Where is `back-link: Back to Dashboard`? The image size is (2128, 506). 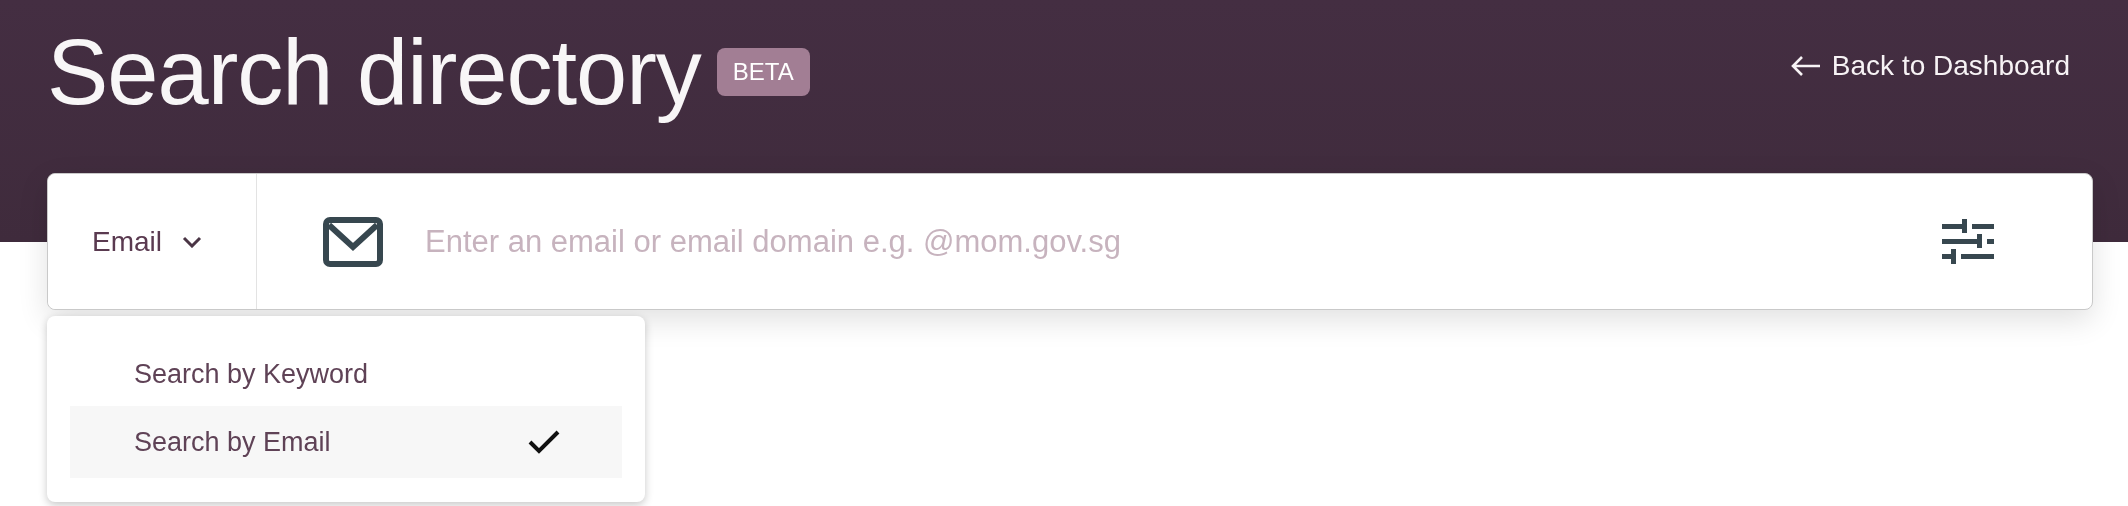 back-link: Back to Dashboard is located at coordinates (1929, 66).